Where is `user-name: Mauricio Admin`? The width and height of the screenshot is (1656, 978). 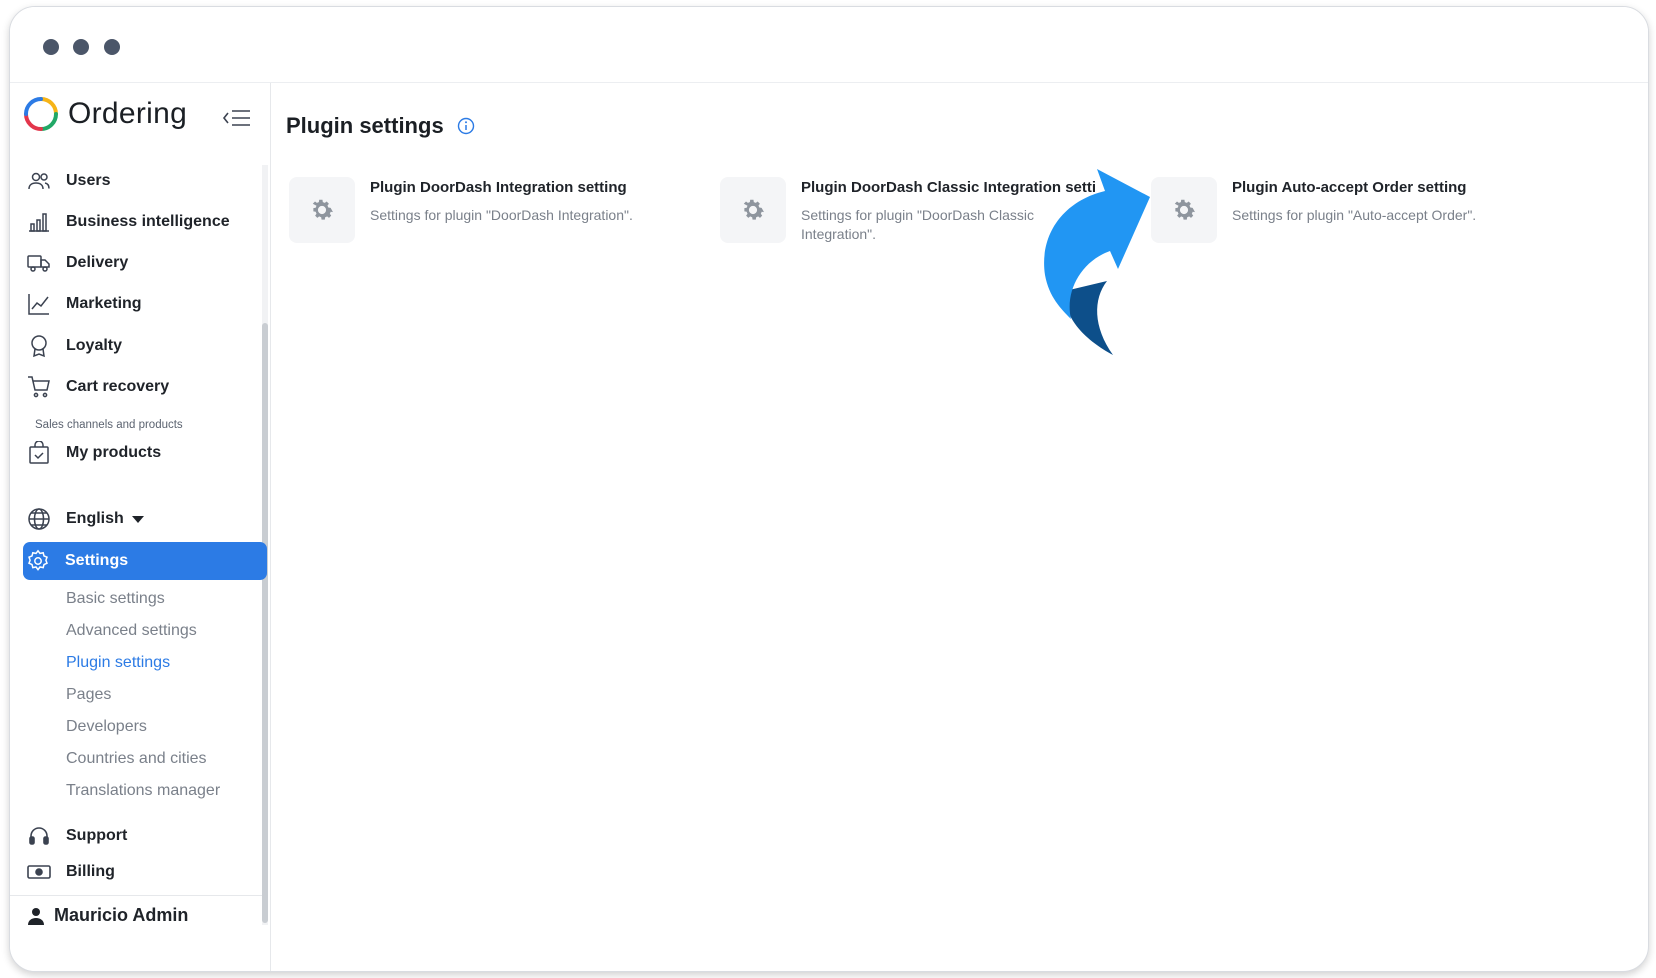 user-name: Mauricio Admin is located at coordinates (121, 915).